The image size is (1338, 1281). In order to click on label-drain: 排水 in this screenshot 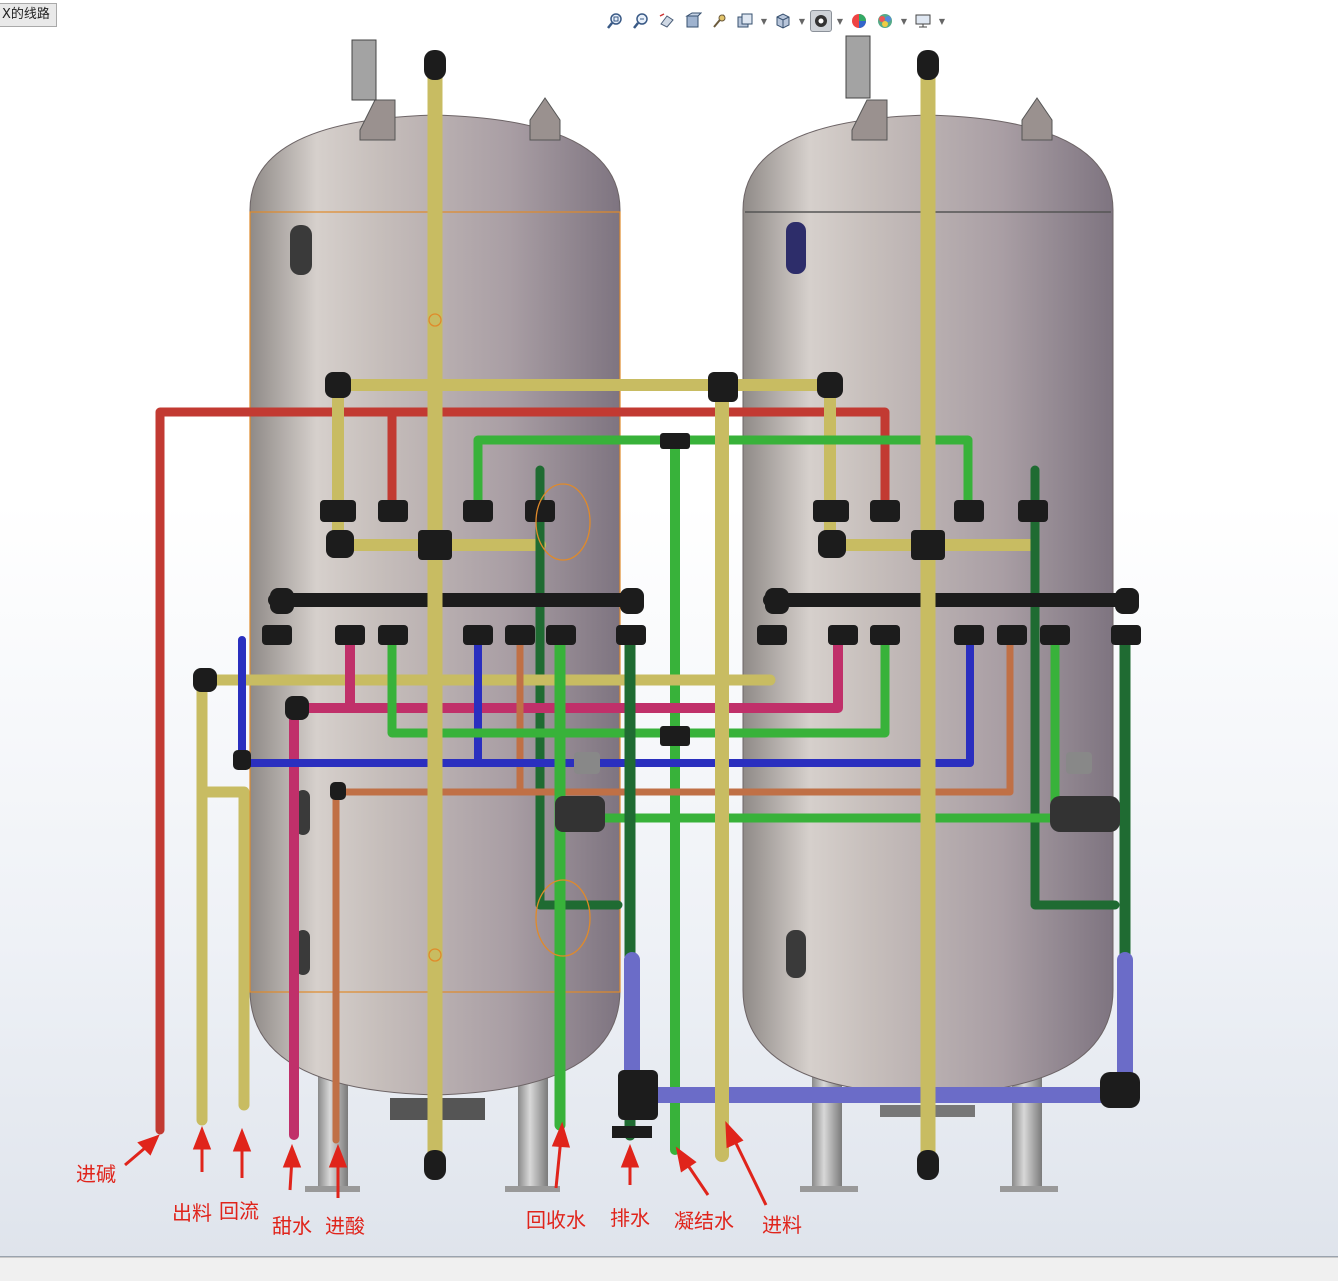, I will do `click(630, 1218)`.